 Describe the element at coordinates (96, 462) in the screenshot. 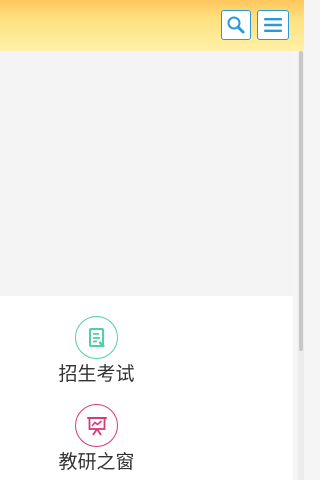

I see `nav-item-label: 教研之窗` at that location.